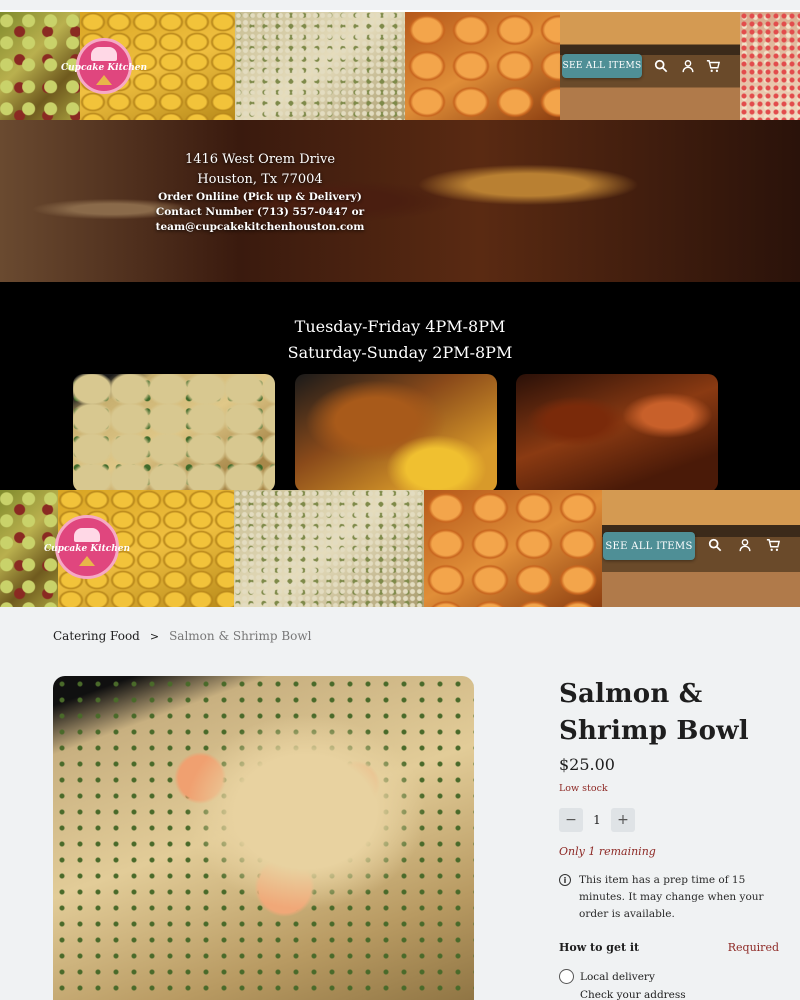  I want to click on fulfillment-header: How to get it Required, so click(669, 947).